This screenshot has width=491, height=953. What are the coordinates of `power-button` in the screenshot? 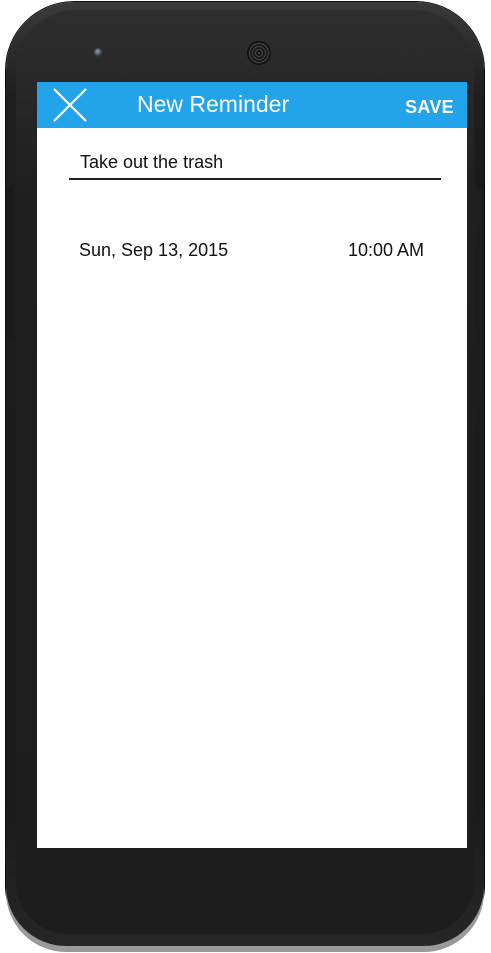 It's located at (480, 158).